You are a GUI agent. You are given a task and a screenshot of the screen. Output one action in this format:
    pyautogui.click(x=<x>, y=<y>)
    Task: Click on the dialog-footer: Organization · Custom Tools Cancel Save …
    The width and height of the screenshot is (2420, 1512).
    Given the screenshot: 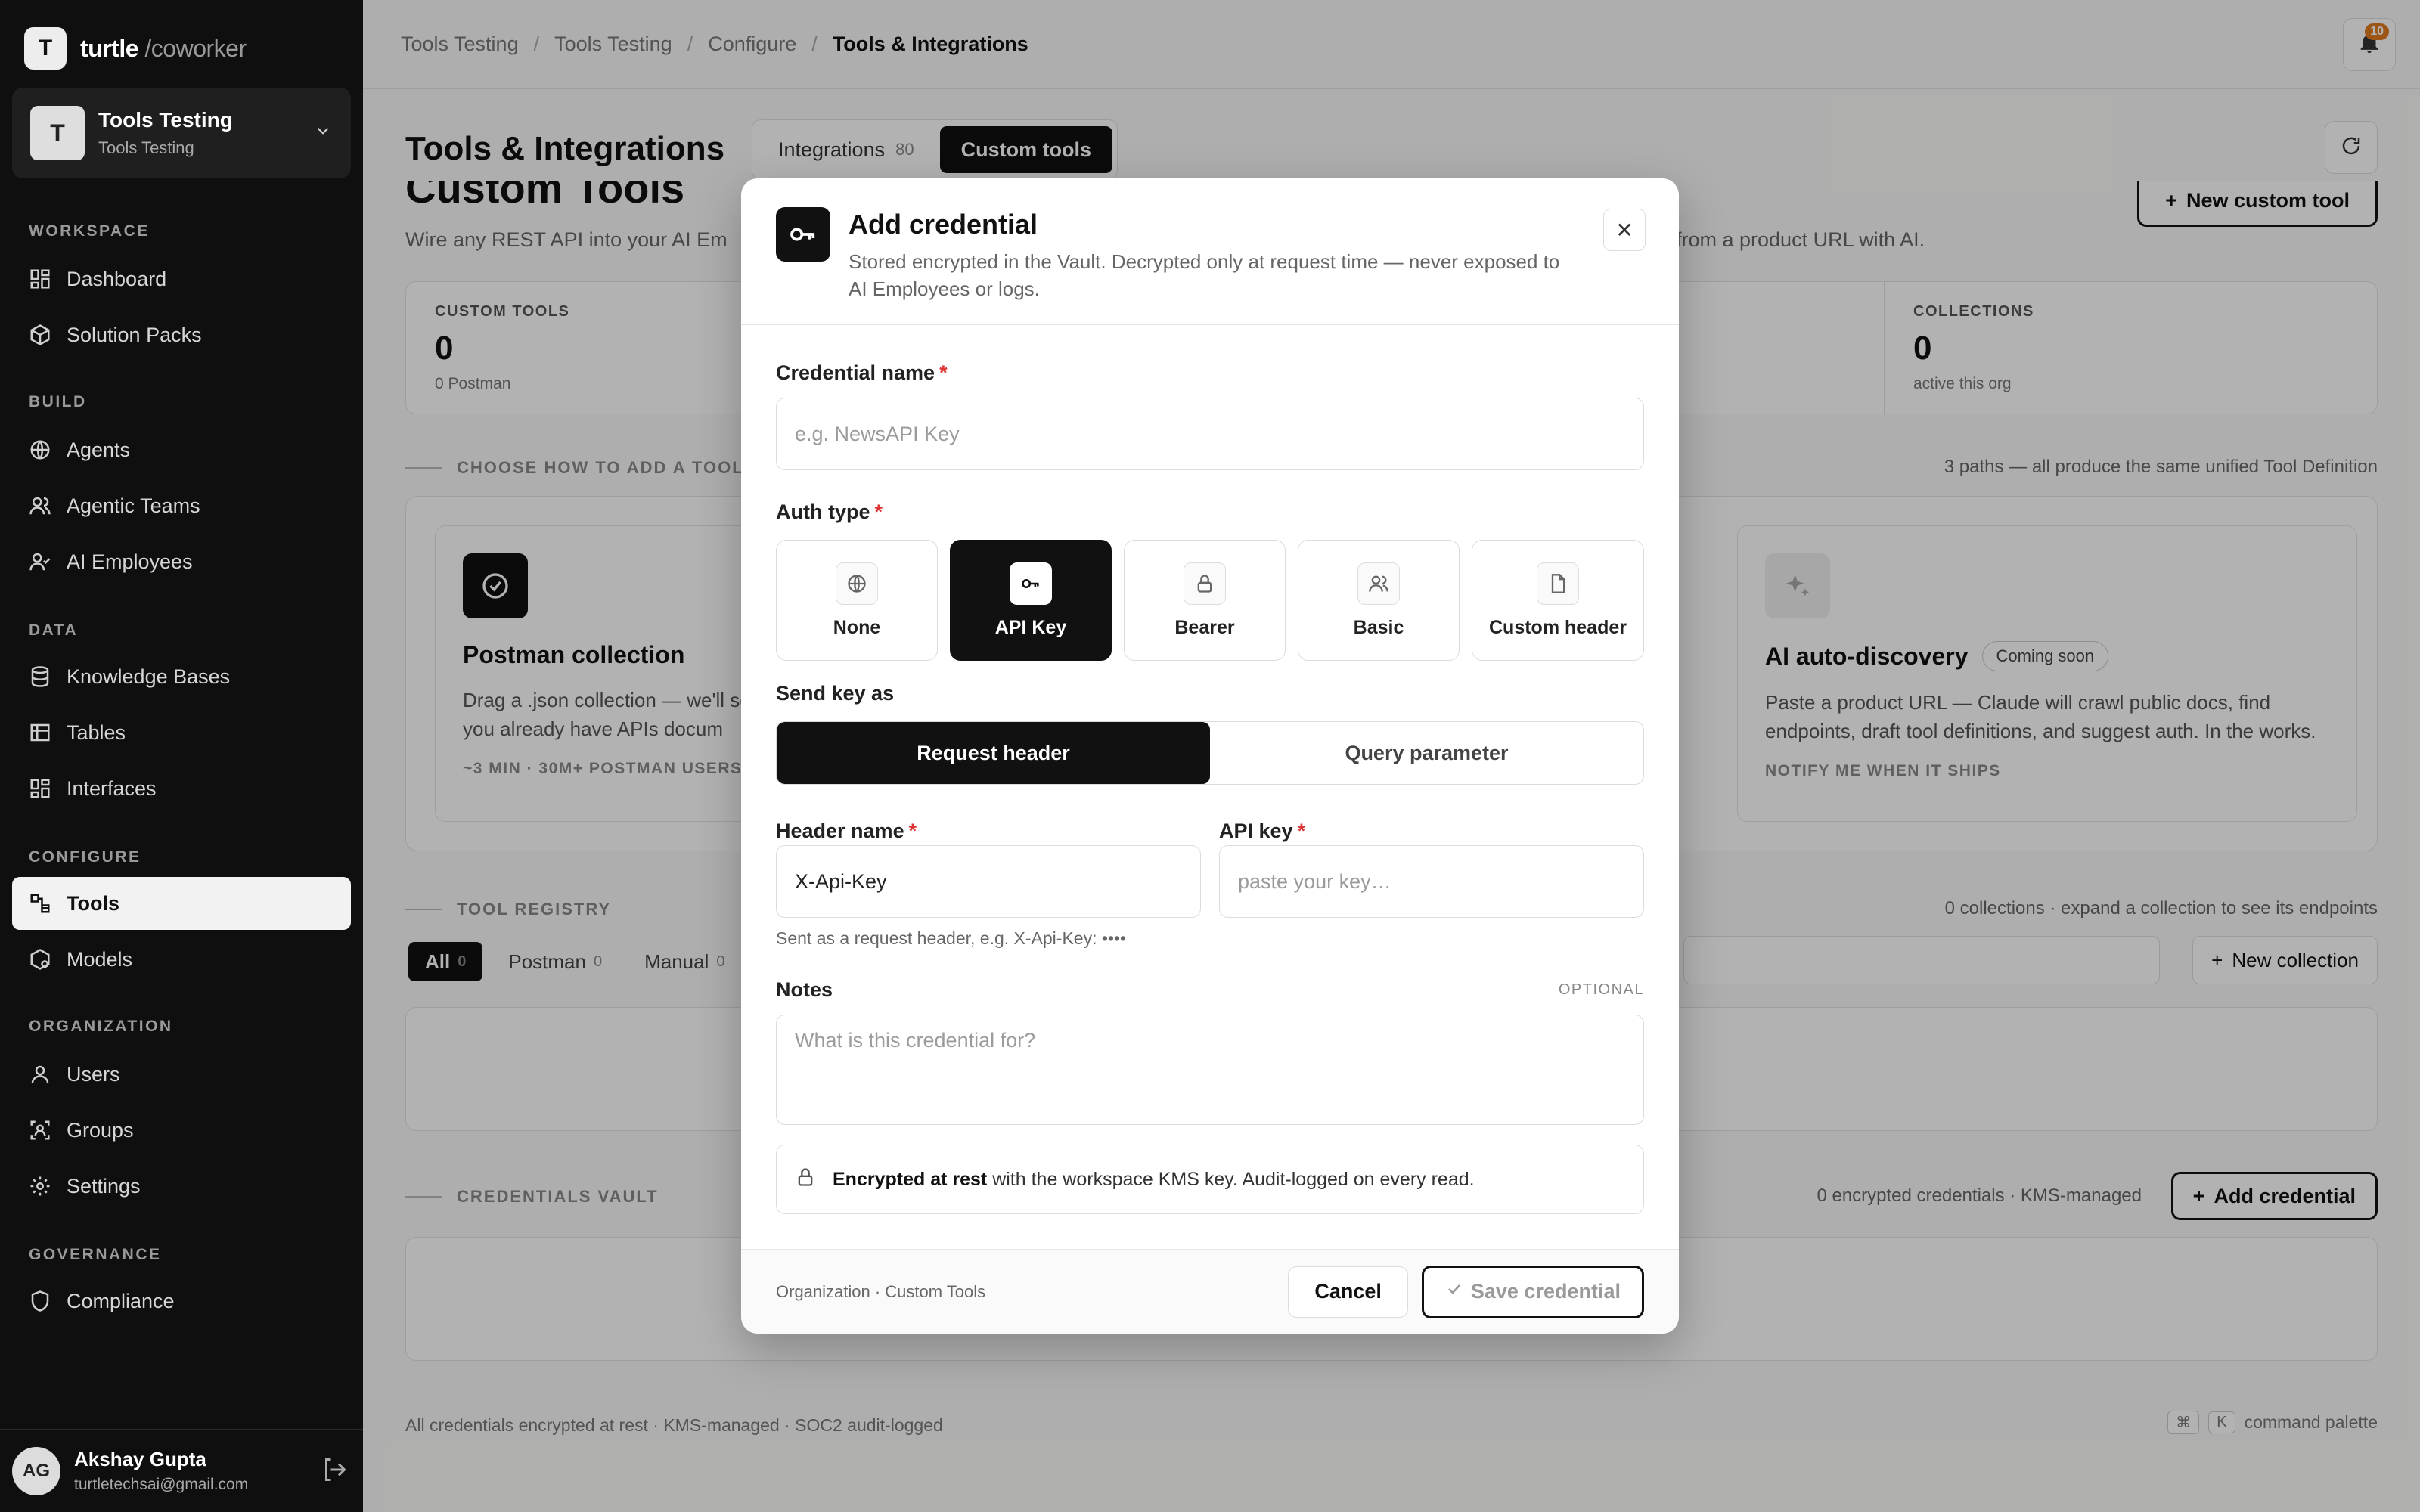 What is the action you would take?
    pyautogui.click(x=1210, y=1292)
    